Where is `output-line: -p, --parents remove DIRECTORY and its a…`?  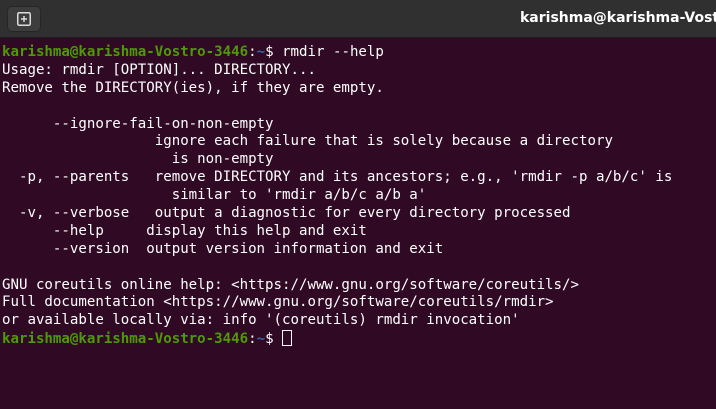
output-line: -p, --parents remove DIRECTORY and its a… is located at coordinates (337, 177).